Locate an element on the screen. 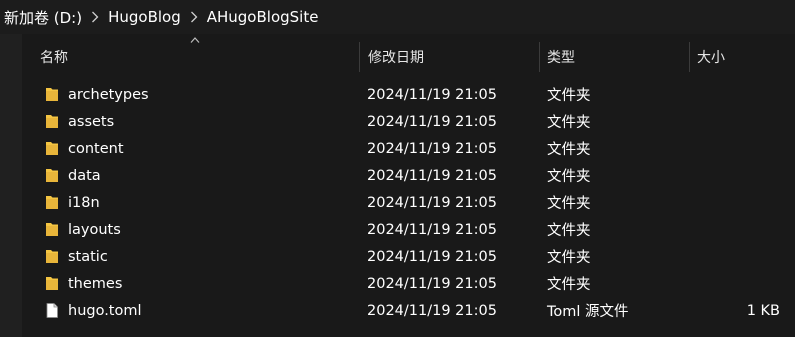  file-name: data is located at coordinates (84, 175).